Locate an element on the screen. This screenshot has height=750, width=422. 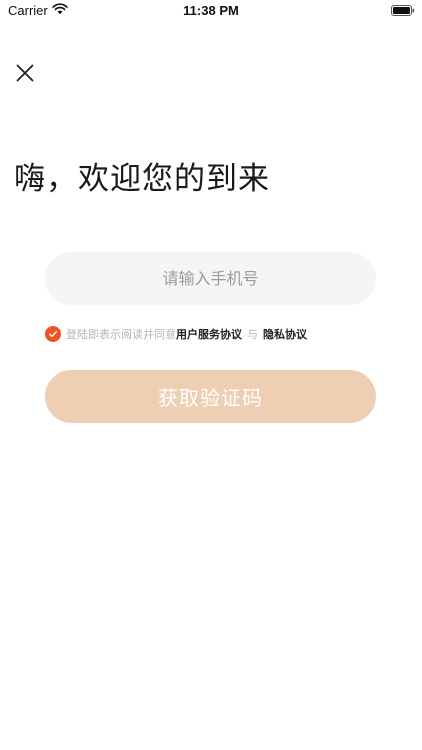
agreement-row: 登陆即表示阅读并同意 用户服务协议 与 隐私协议 is located at coordinates (176, 334).